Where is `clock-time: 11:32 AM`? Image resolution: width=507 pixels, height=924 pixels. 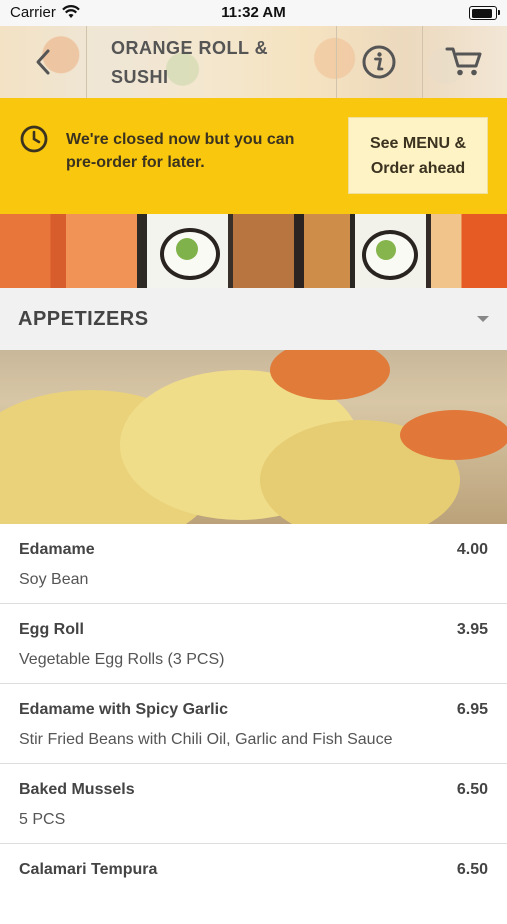
clock-time: 11:32 AM is located at coordinates (253, 12).